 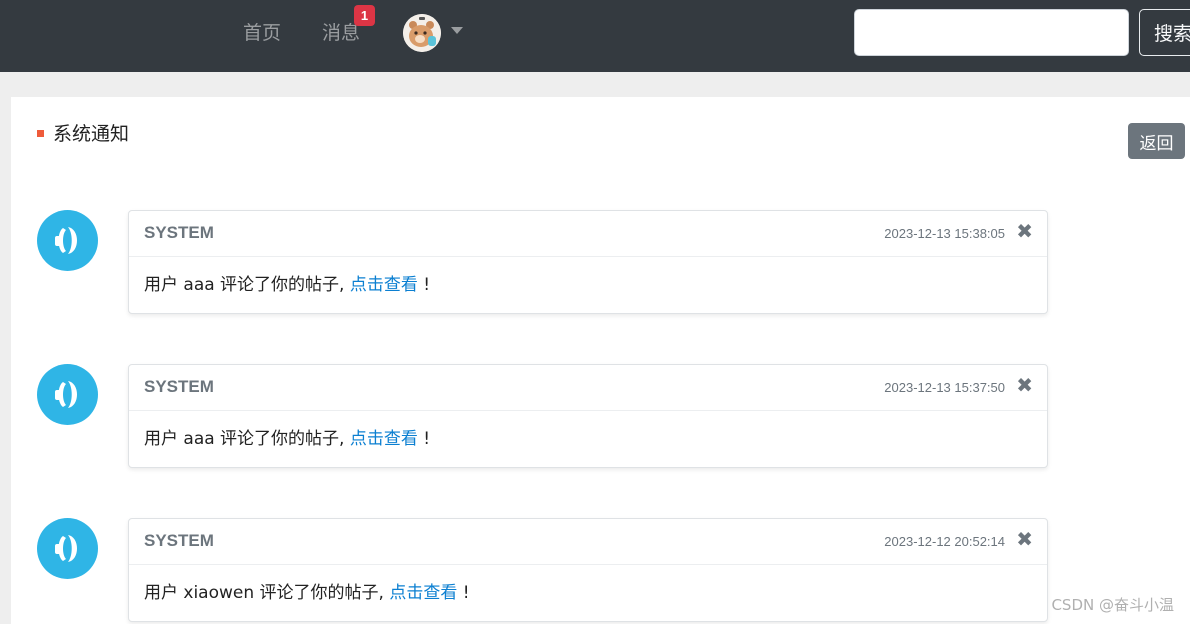 I want to click on user-avatar, so click(x=422, y=33).